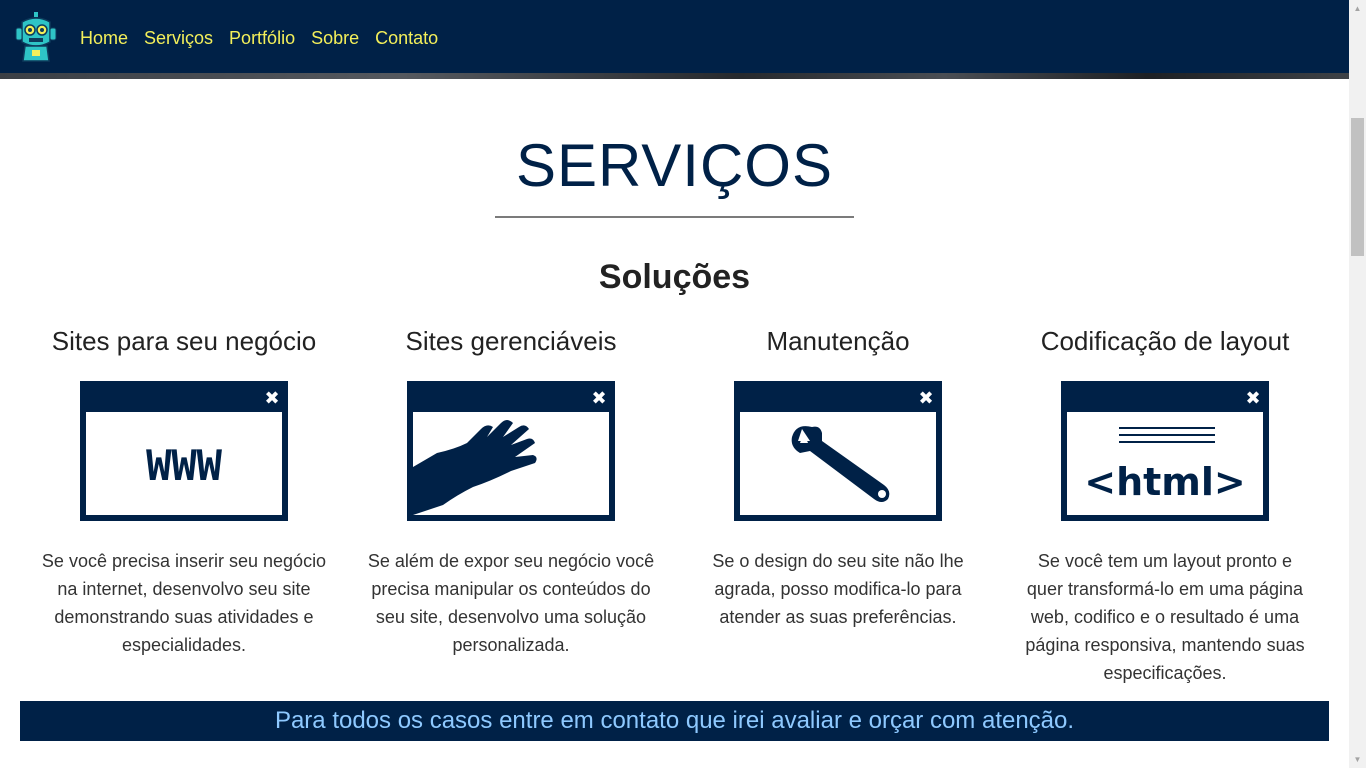  What do you see at coordinates (674, 39) in the screenshot?
I see `top-navbar: Home Serviços Portfólio Sobre Contato` at bounding box center [674, 39].